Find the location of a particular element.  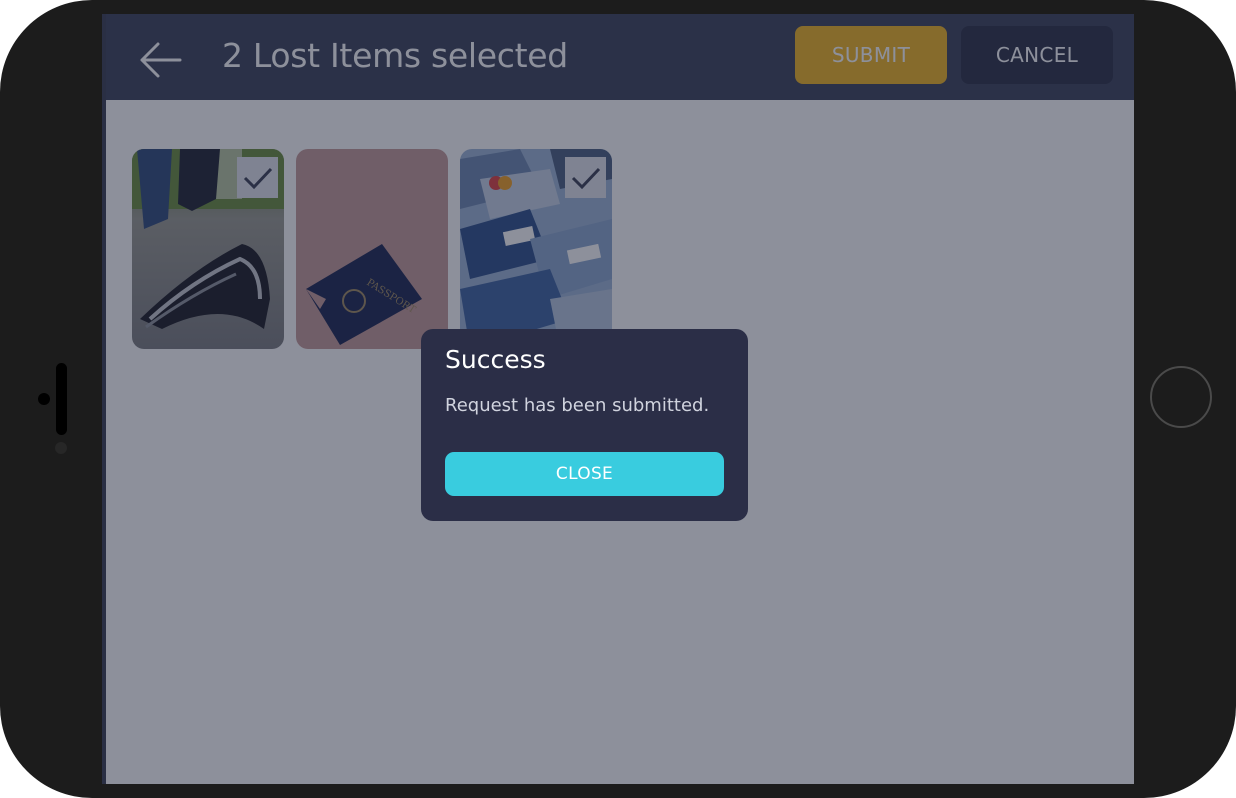

device-camera is located at coordinates (44, 399).